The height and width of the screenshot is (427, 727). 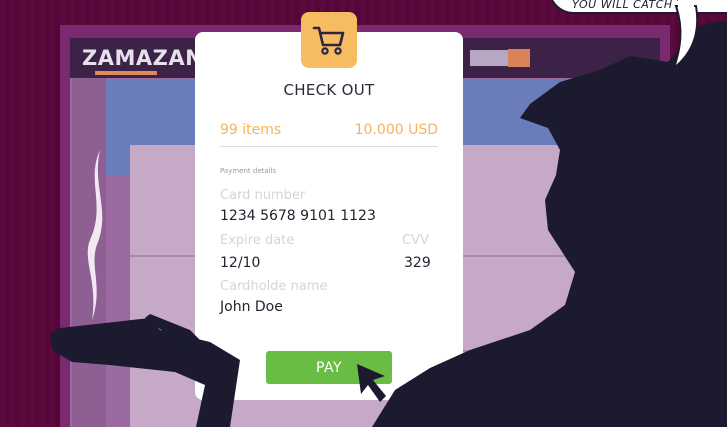 I want to click on speech-bubble-tail, so click(x=685, y=35).